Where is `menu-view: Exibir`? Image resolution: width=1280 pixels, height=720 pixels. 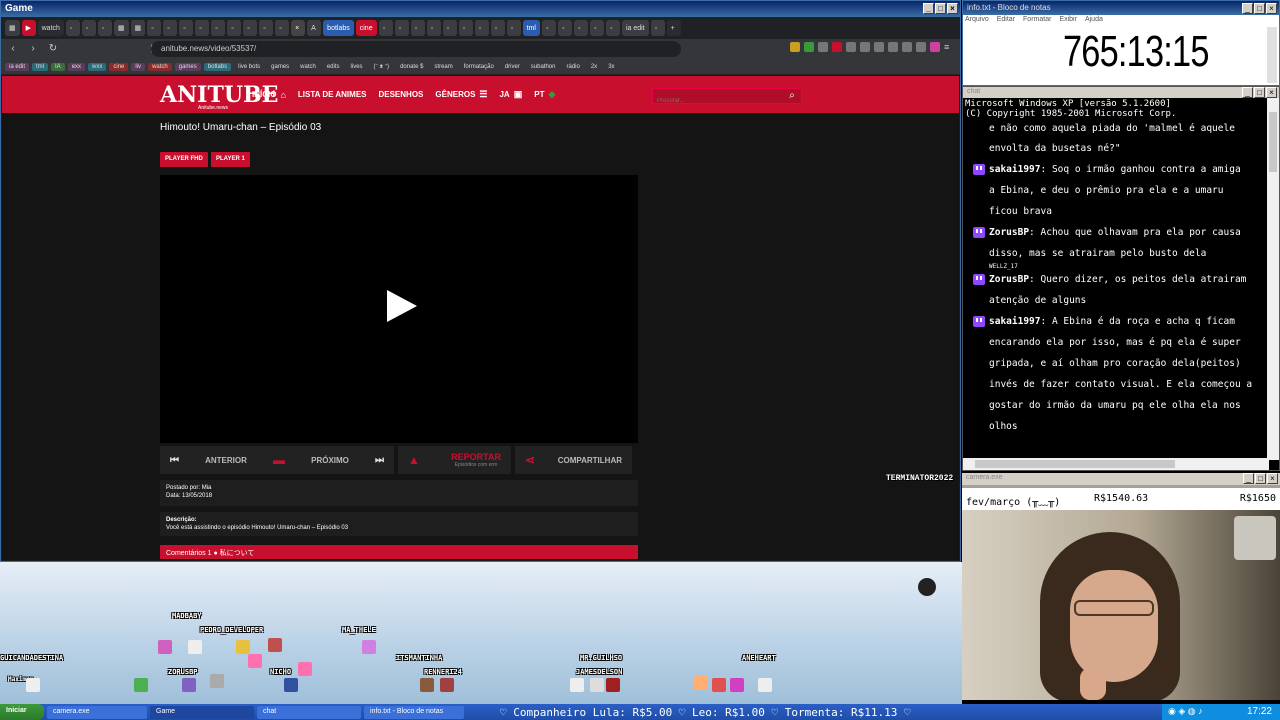 menu-view: Exibir is located at coordinates (1068, 19).